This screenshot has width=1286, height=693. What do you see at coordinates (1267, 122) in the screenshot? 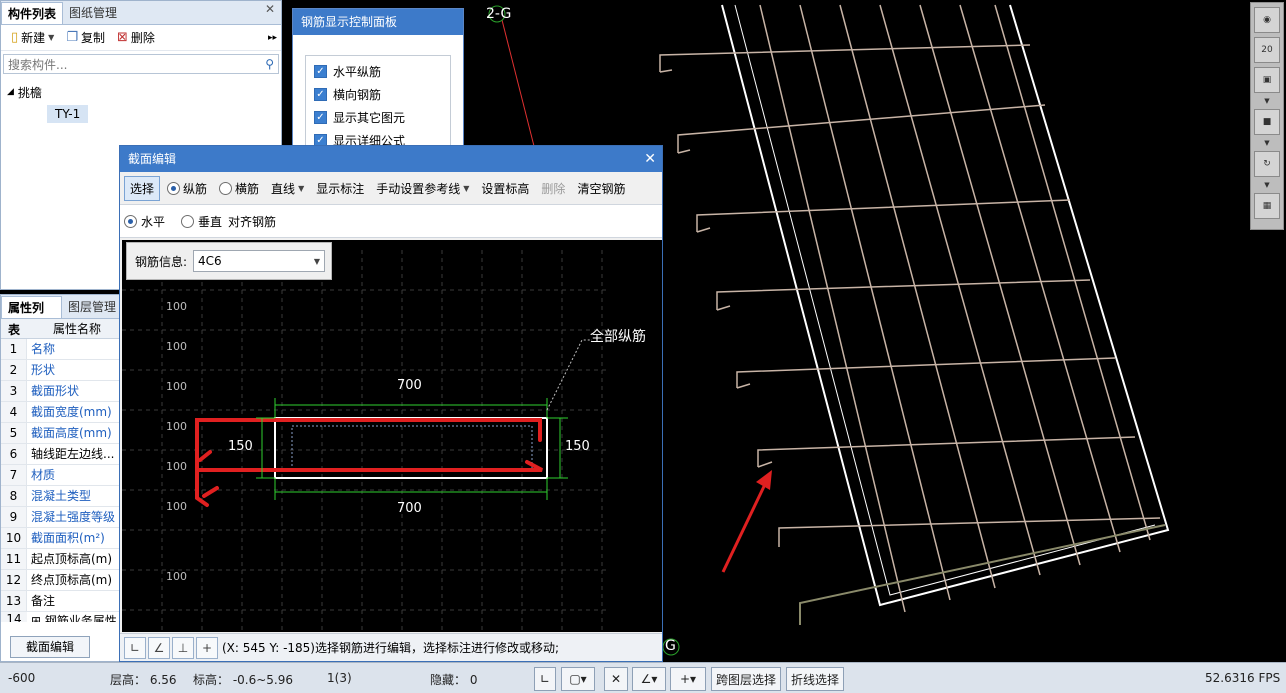
I see `solid-cube-icon: ■` at bounding box center [1267, 122].